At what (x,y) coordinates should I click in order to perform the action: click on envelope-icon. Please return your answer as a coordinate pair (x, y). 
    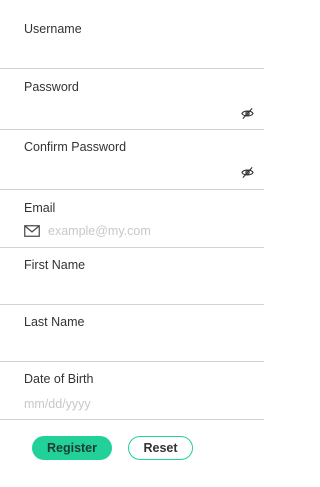
    Looking at the image, I should click on (32, 231).